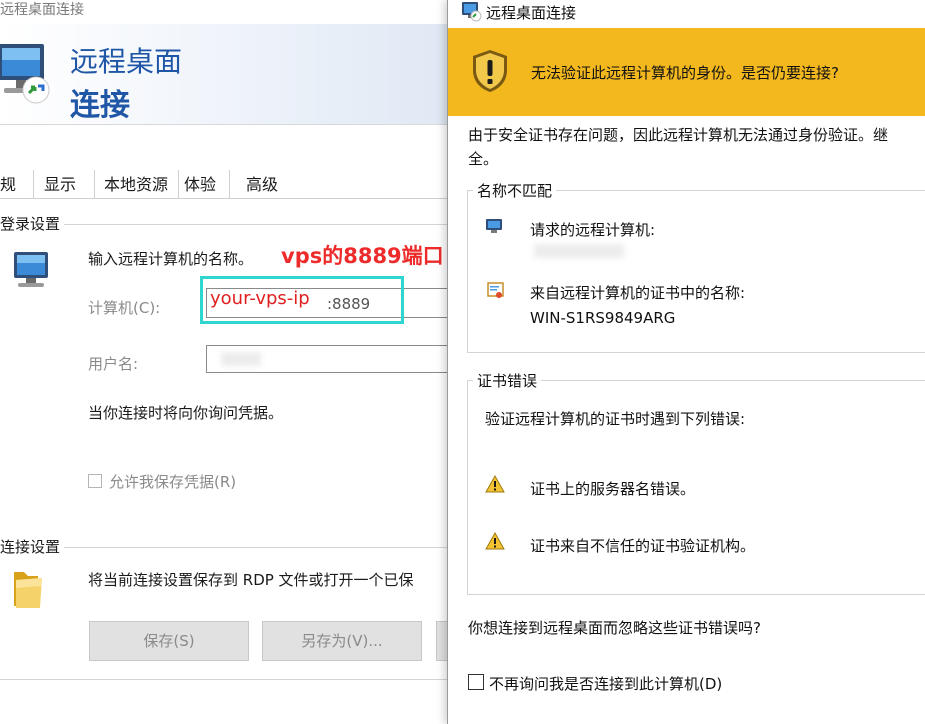 Image resolution: width=925 pixels, height=724 pixels. I want to click on dont-ask-again-label: 不再询问我是否连接到此计算机(D), so click(606, 684).